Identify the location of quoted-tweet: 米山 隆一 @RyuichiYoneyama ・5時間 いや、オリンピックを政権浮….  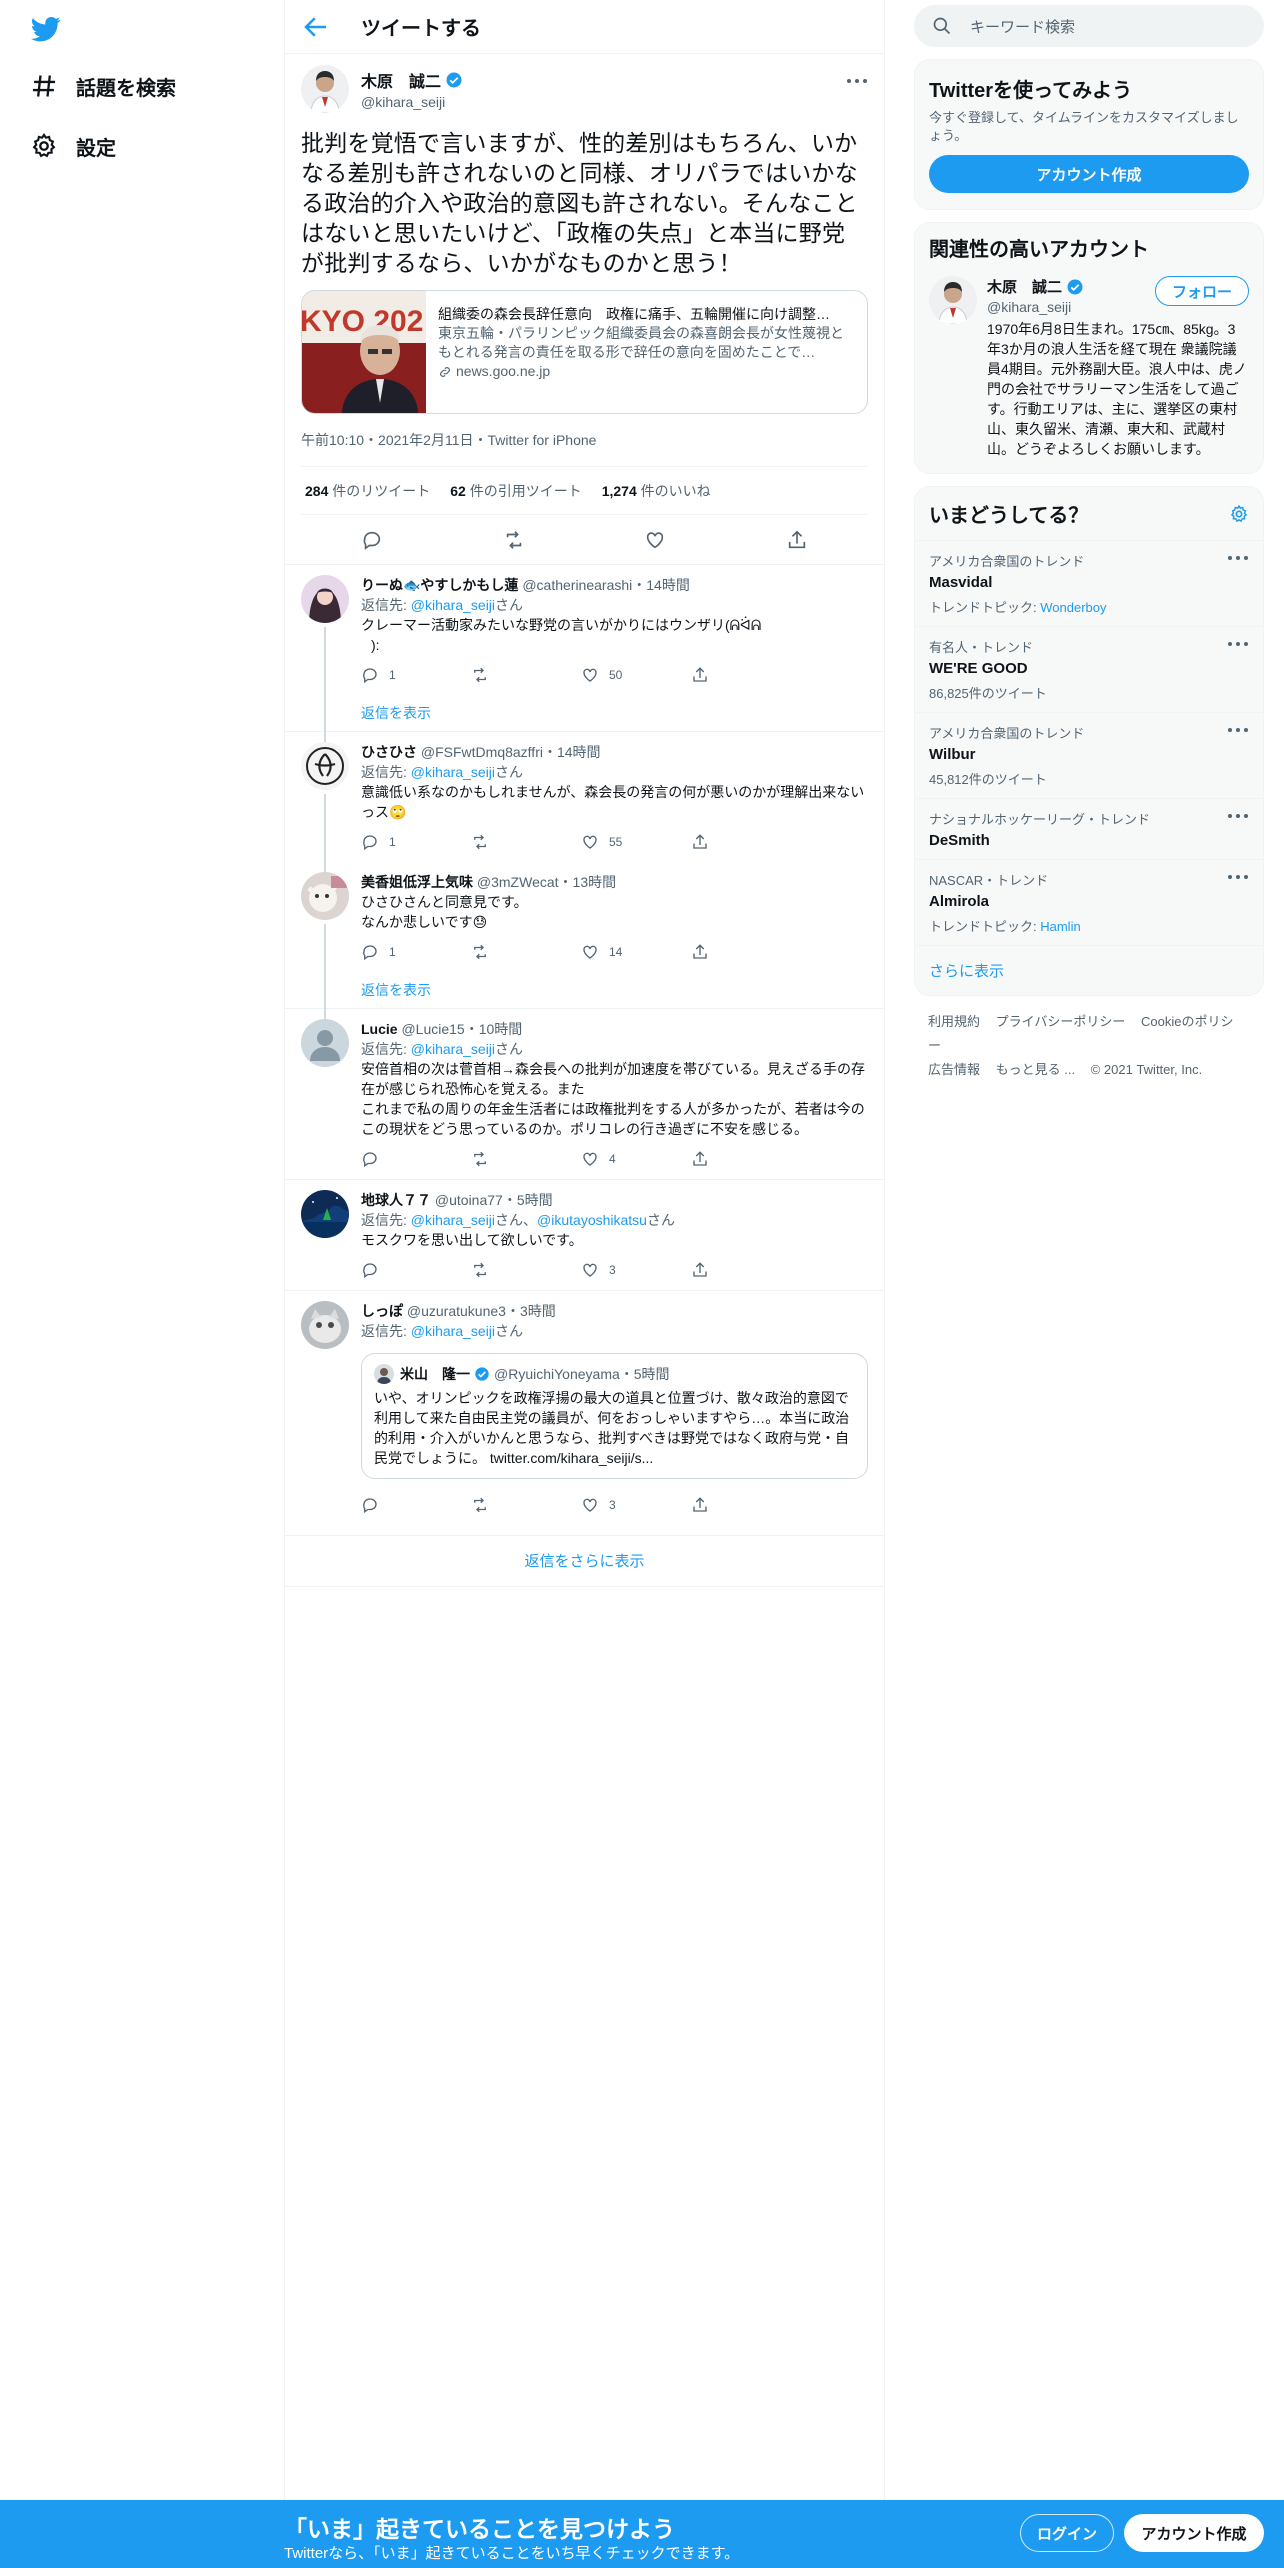
(614, 1416).